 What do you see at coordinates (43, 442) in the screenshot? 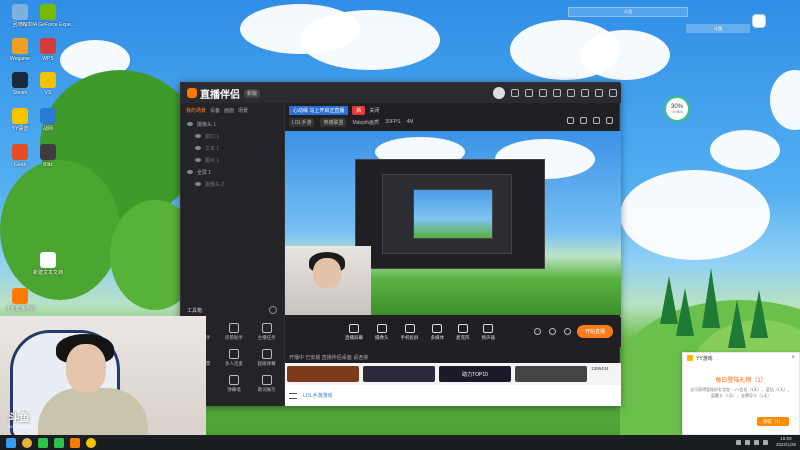
I see `wechat-icon` at bounding box center [43, 442].